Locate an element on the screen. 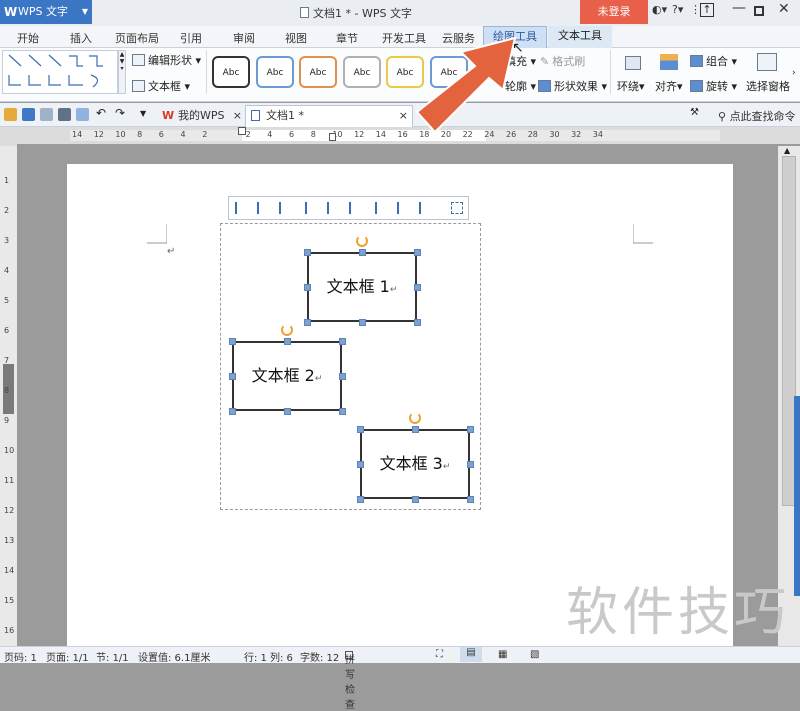  find-command: ⚲ 点此查找命令 is located at coordinates (757, 116).